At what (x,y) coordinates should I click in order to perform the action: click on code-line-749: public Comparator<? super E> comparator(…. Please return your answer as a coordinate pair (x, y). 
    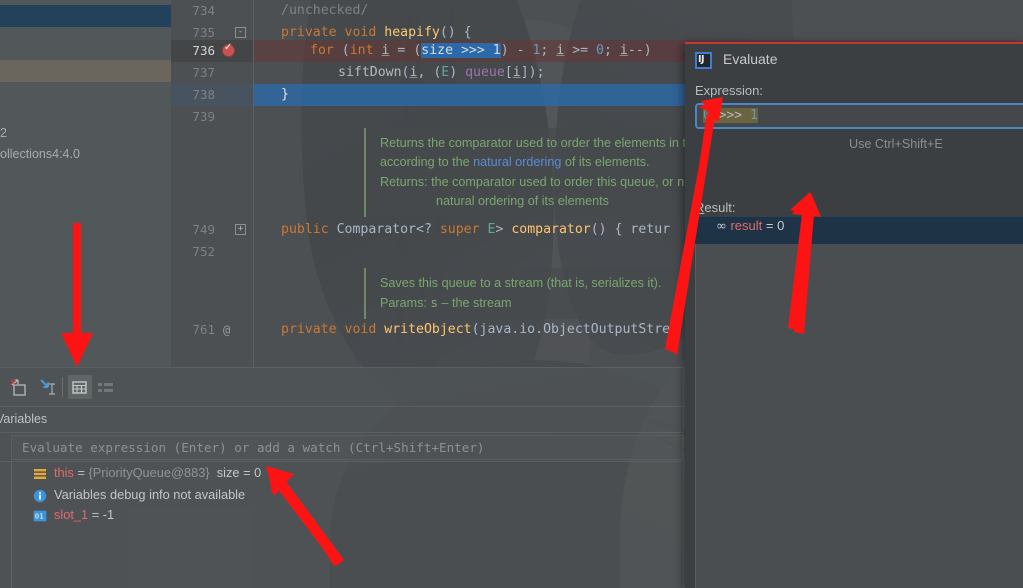
    Looking at the image, I should click on (476, 229).